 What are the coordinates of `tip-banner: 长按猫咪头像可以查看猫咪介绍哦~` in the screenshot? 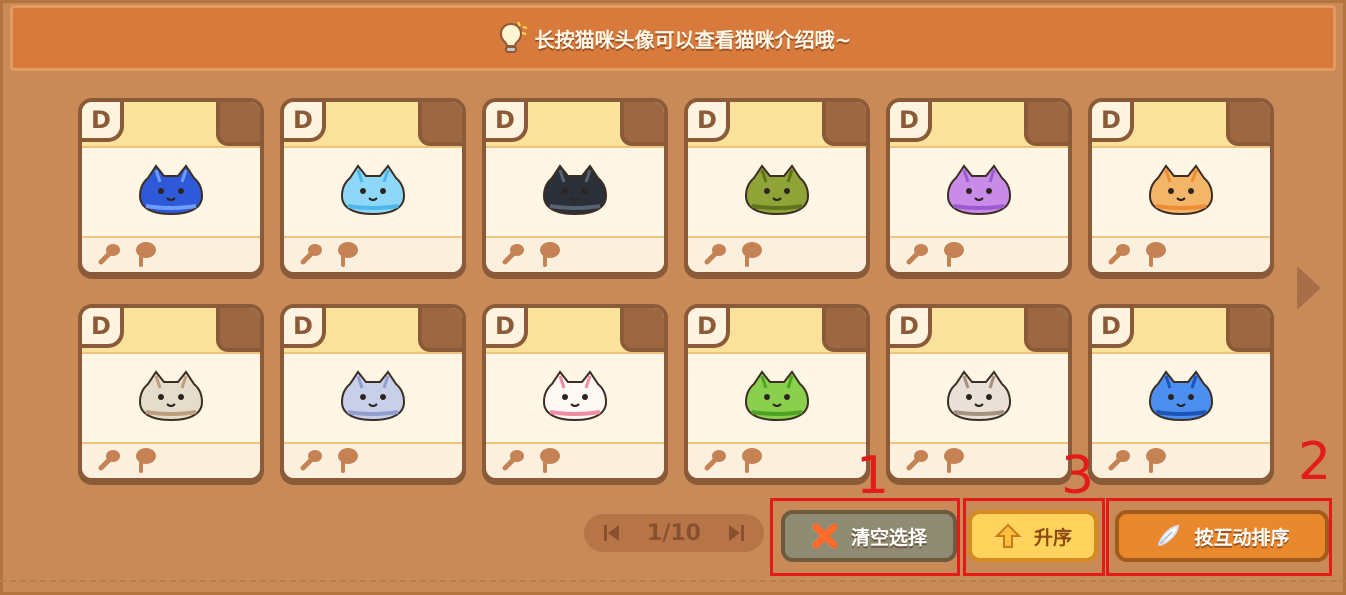 It's located at (673, 38).